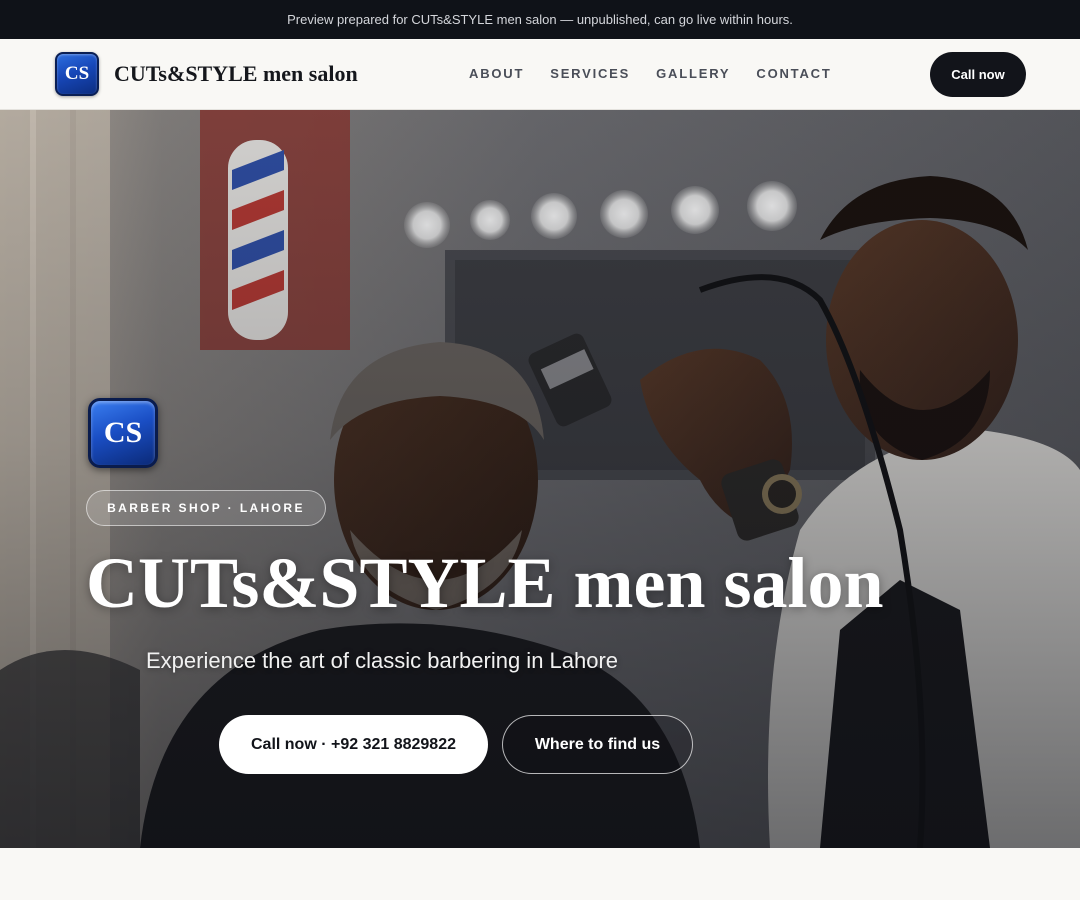  I want to click on hero-logo-icon: CS, so click(123, 433).